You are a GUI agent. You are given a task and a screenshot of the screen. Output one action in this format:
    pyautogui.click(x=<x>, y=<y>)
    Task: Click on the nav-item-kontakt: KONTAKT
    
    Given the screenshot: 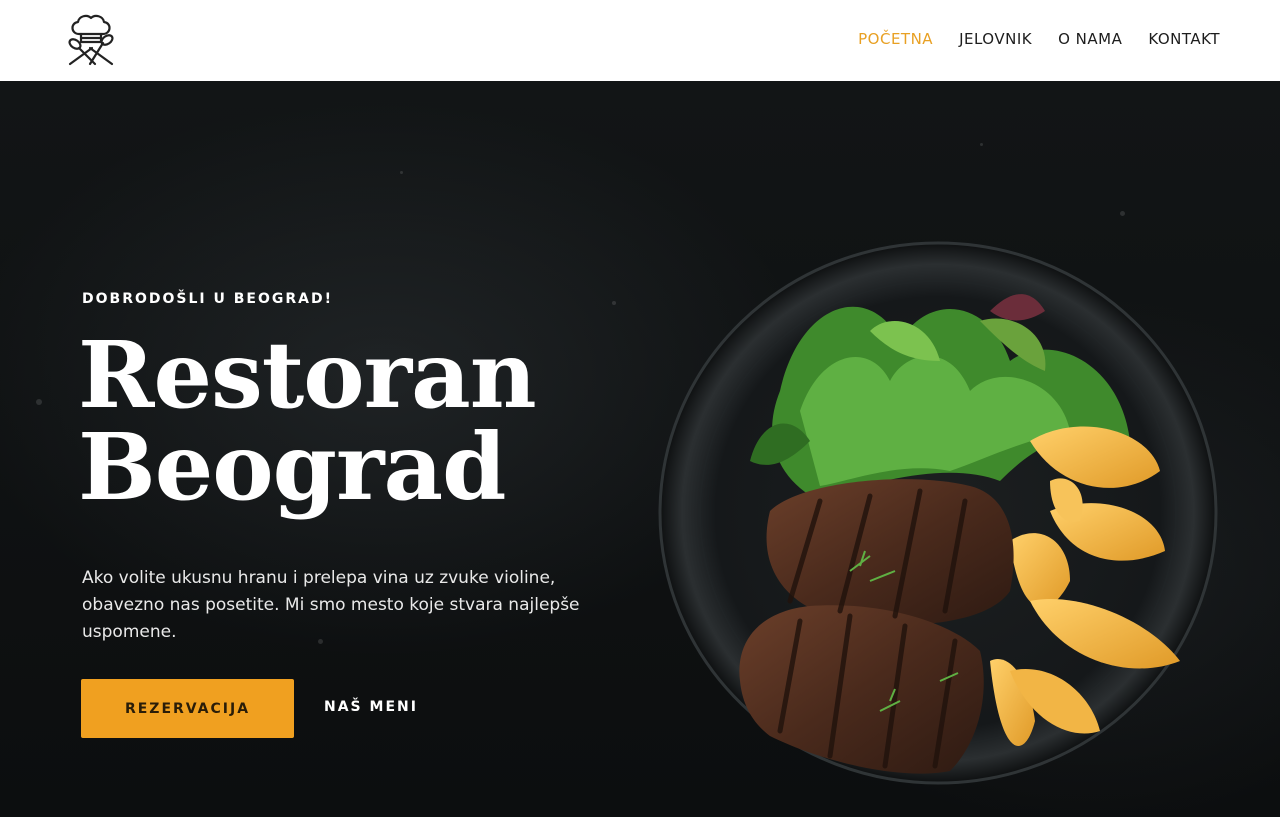 What is the action you would take?
    pyautogui.click(x=1184, y=39)
    